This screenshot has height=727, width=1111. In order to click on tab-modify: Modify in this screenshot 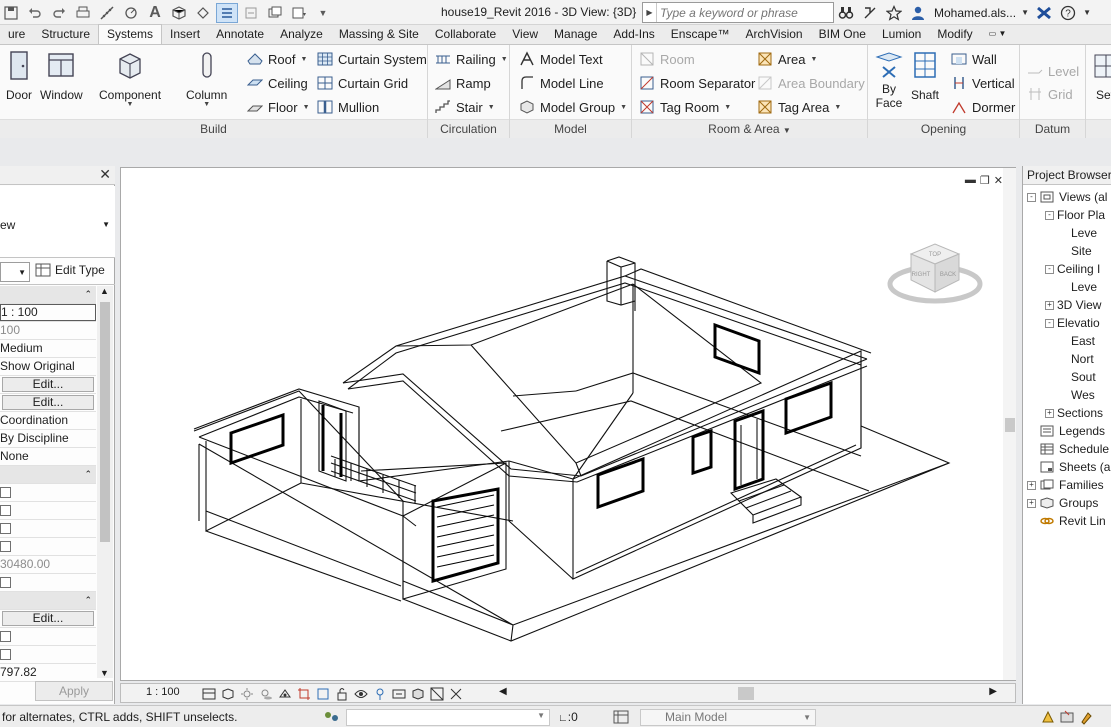, I will do `click(954, 34)`.